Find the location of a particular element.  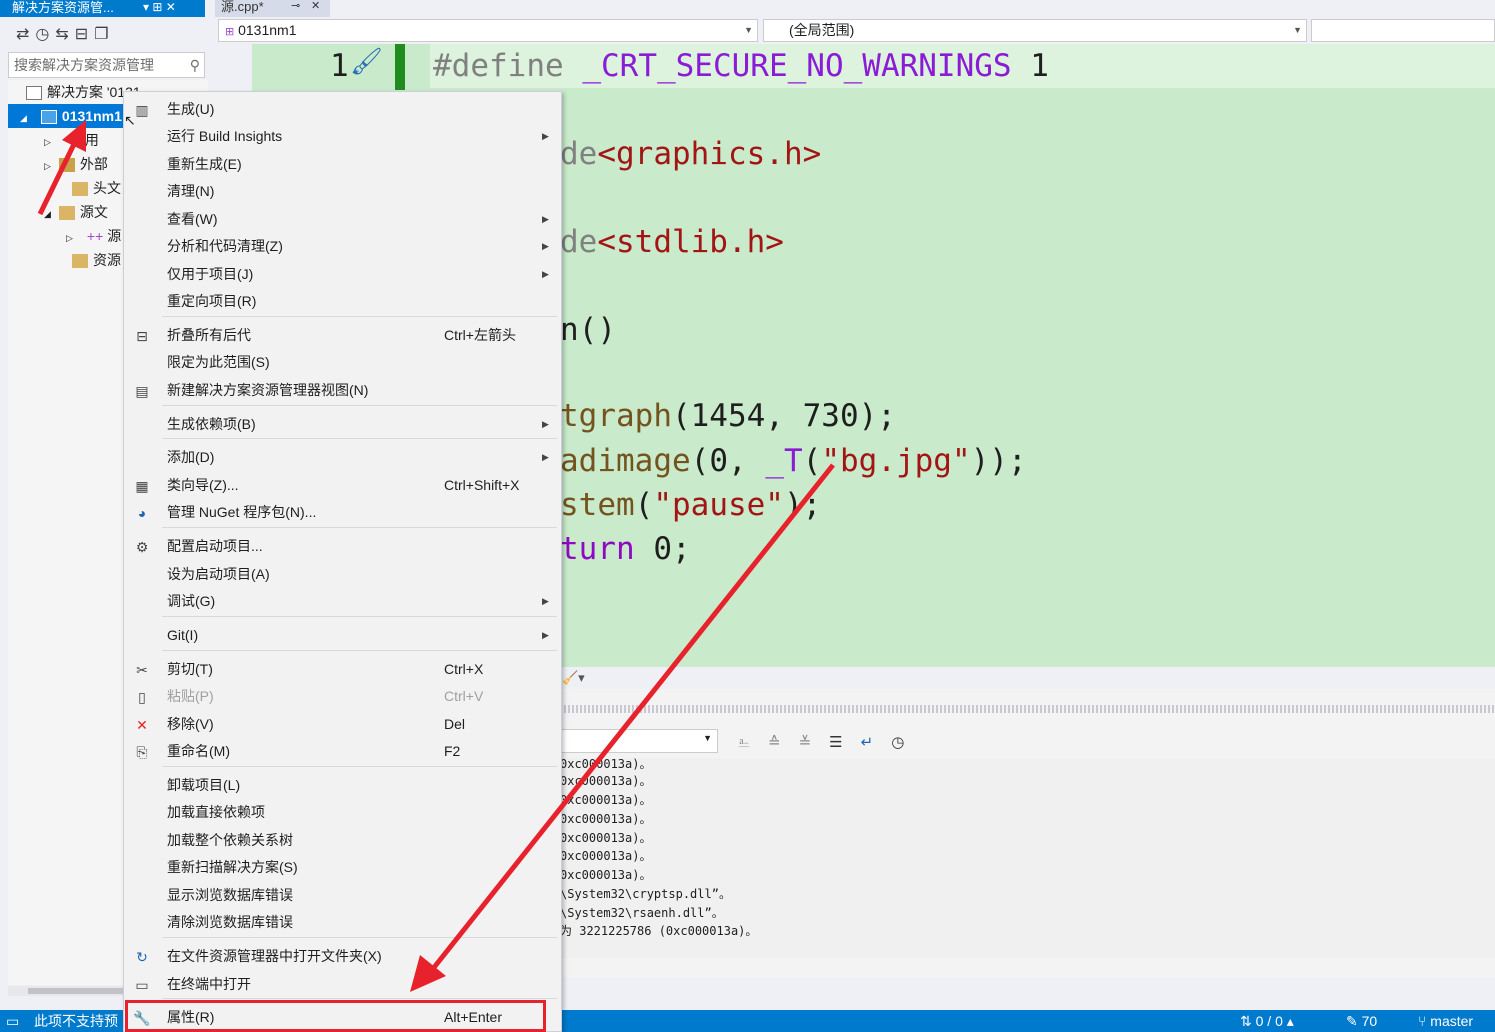

next-message-icon: ≚ is located at coordinates (814, 742).